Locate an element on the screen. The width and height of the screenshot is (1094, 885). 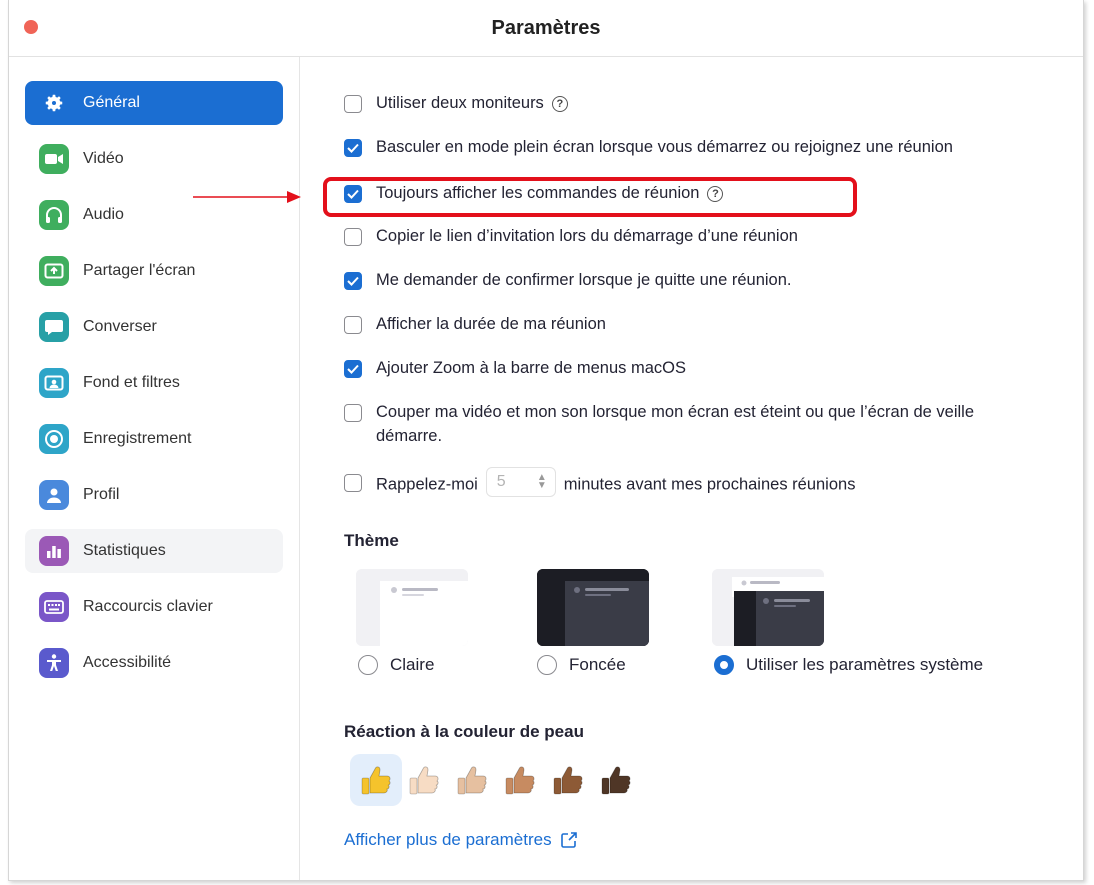
checkbox-fullscreen is located at coordinates (353, 148).